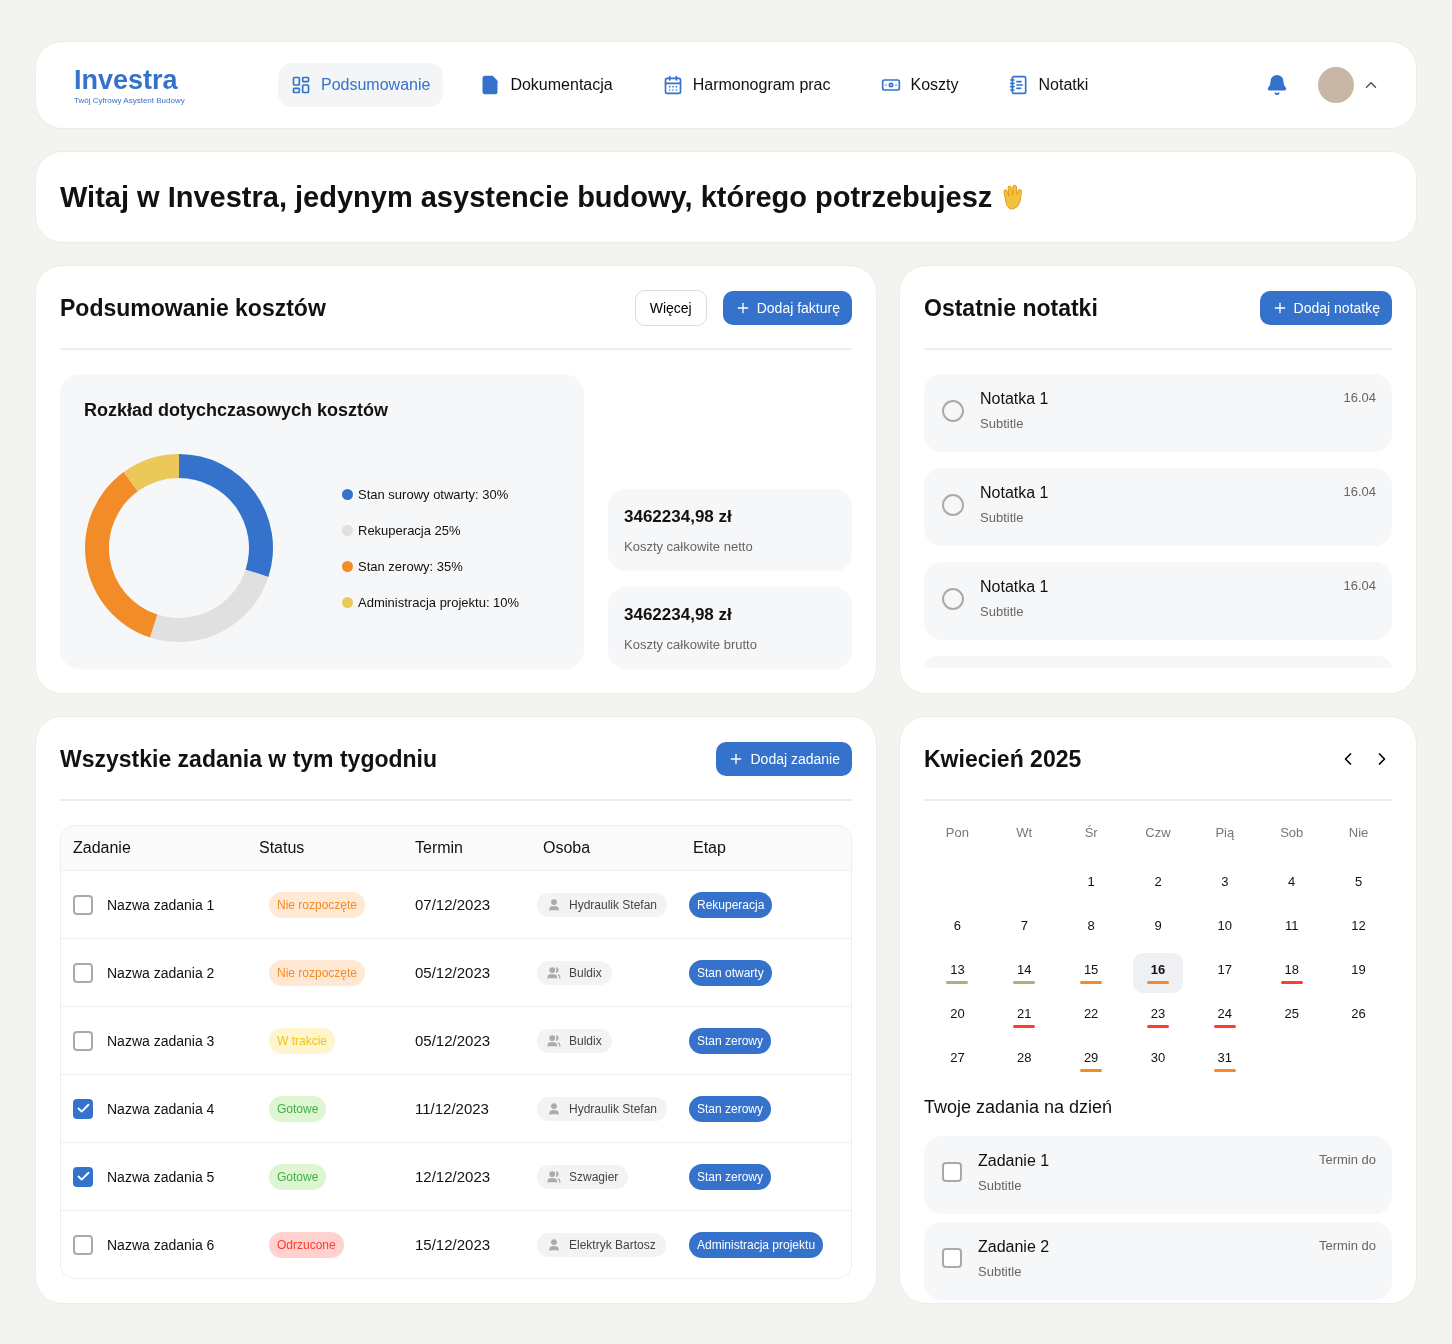 This screenshot has width=1452, height=1344. I want to click on brand-tagline: Twój Cyfrowy Asystent Budowy, so click(130, 100).